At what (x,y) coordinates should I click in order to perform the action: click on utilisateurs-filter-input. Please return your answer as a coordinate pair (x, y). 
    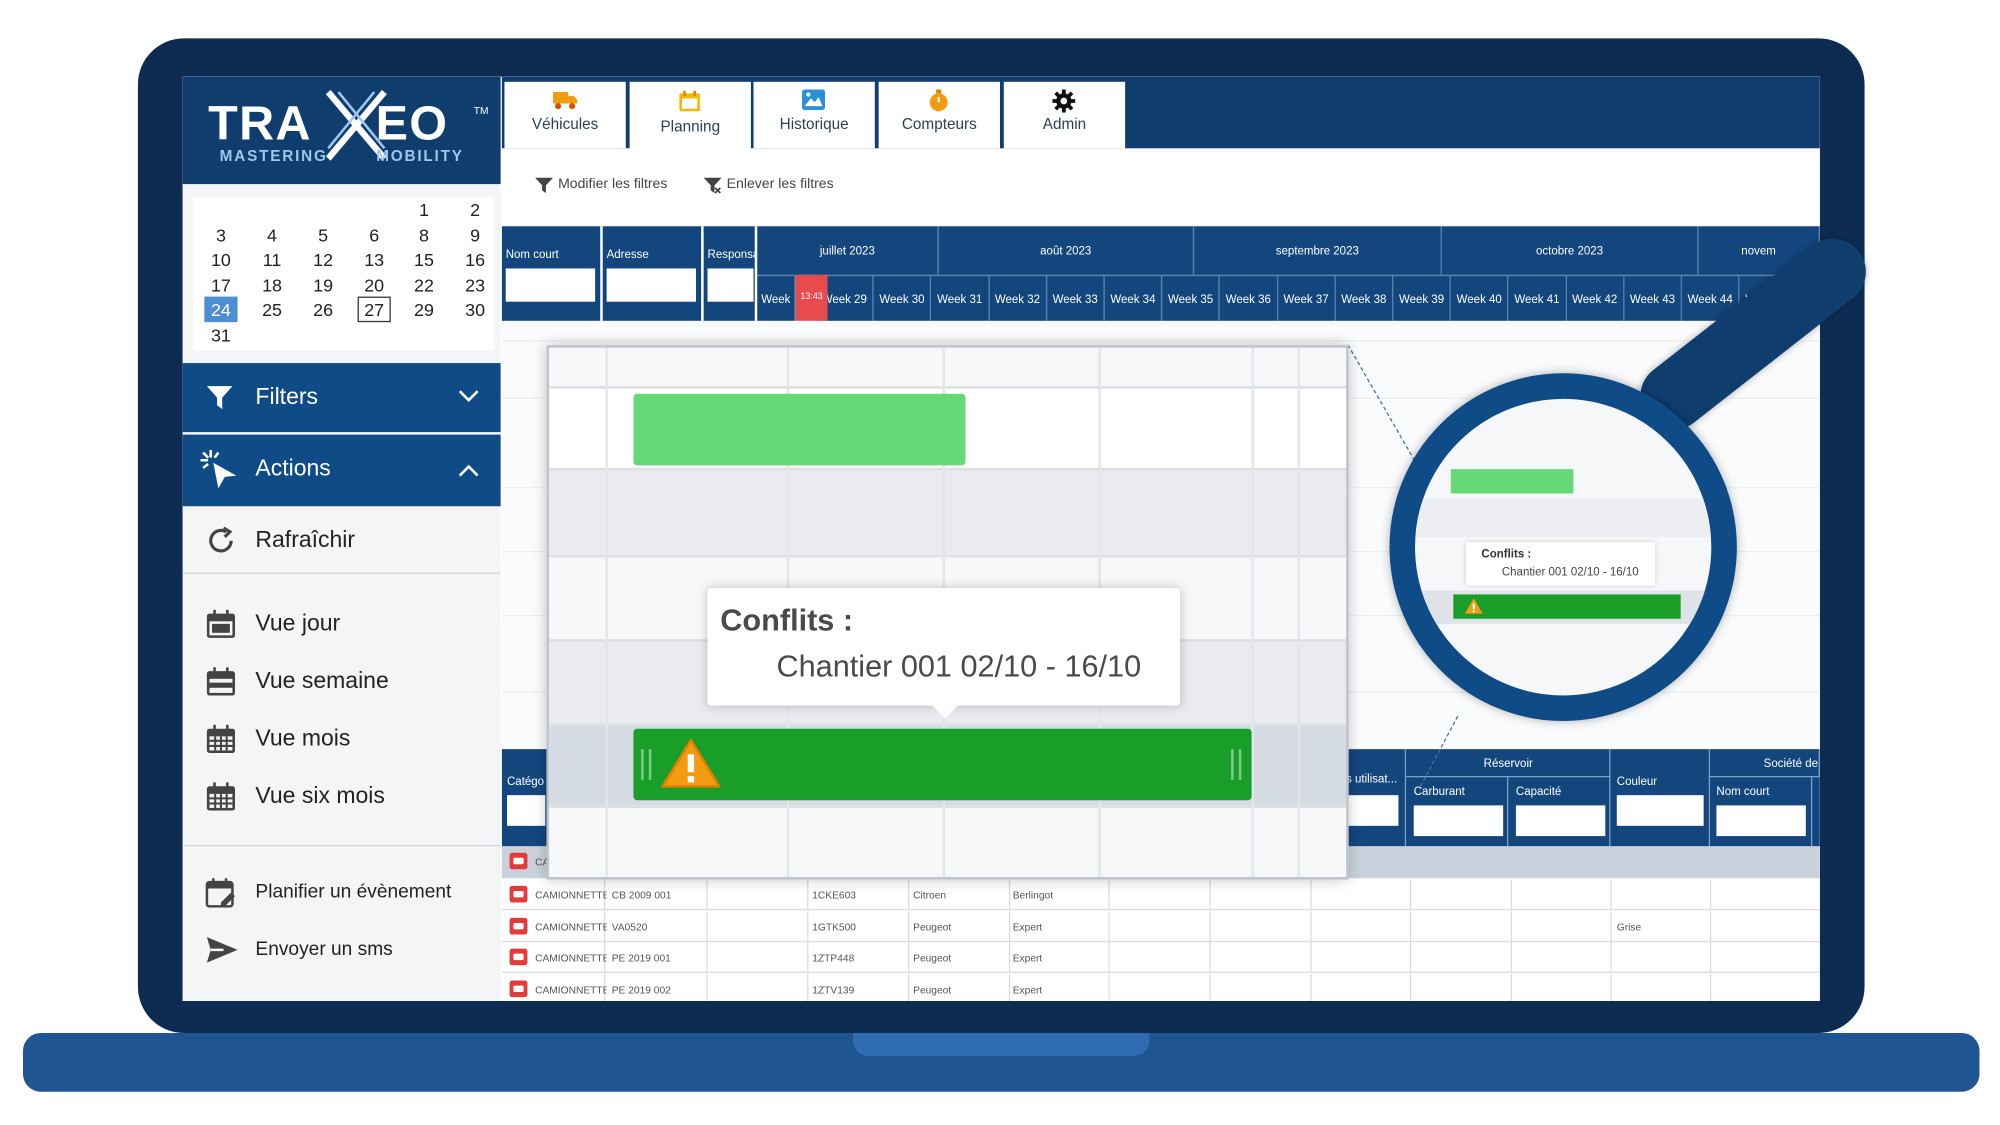
    Looking at the image, I should click on (1370, 810).